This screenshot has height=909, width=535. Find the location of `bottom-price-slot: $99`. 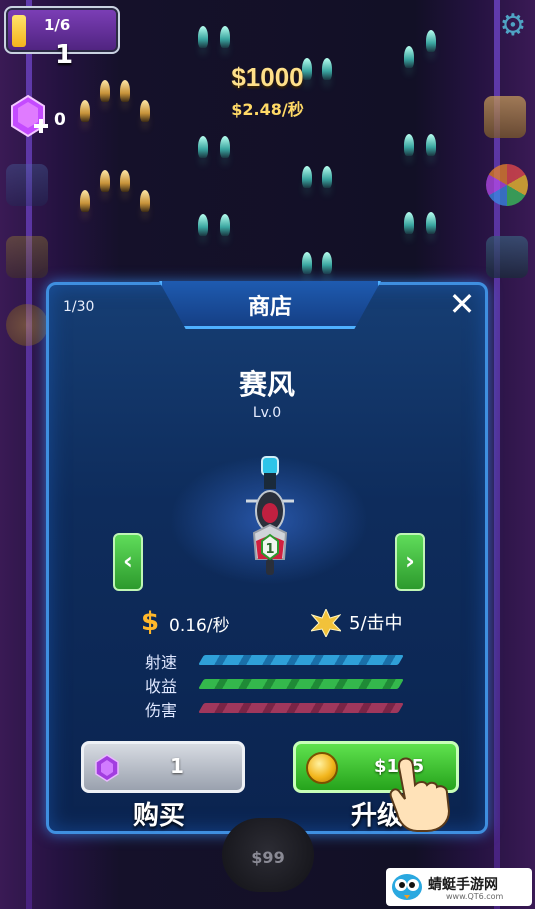

bottom-price-slot: $99 is located at coordinates (268, 855).